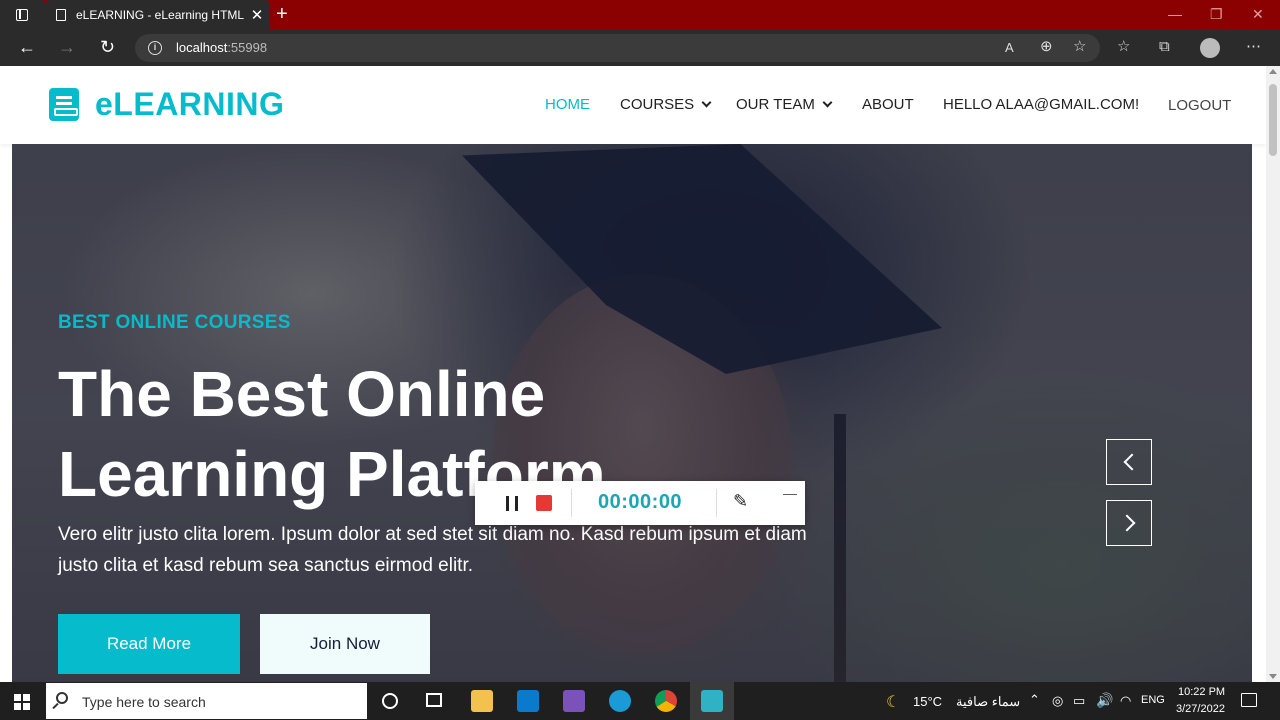  Describe the element at coordinates (1125, 701) in the screenshot. I see `wifi-icon: ◠` at that location.